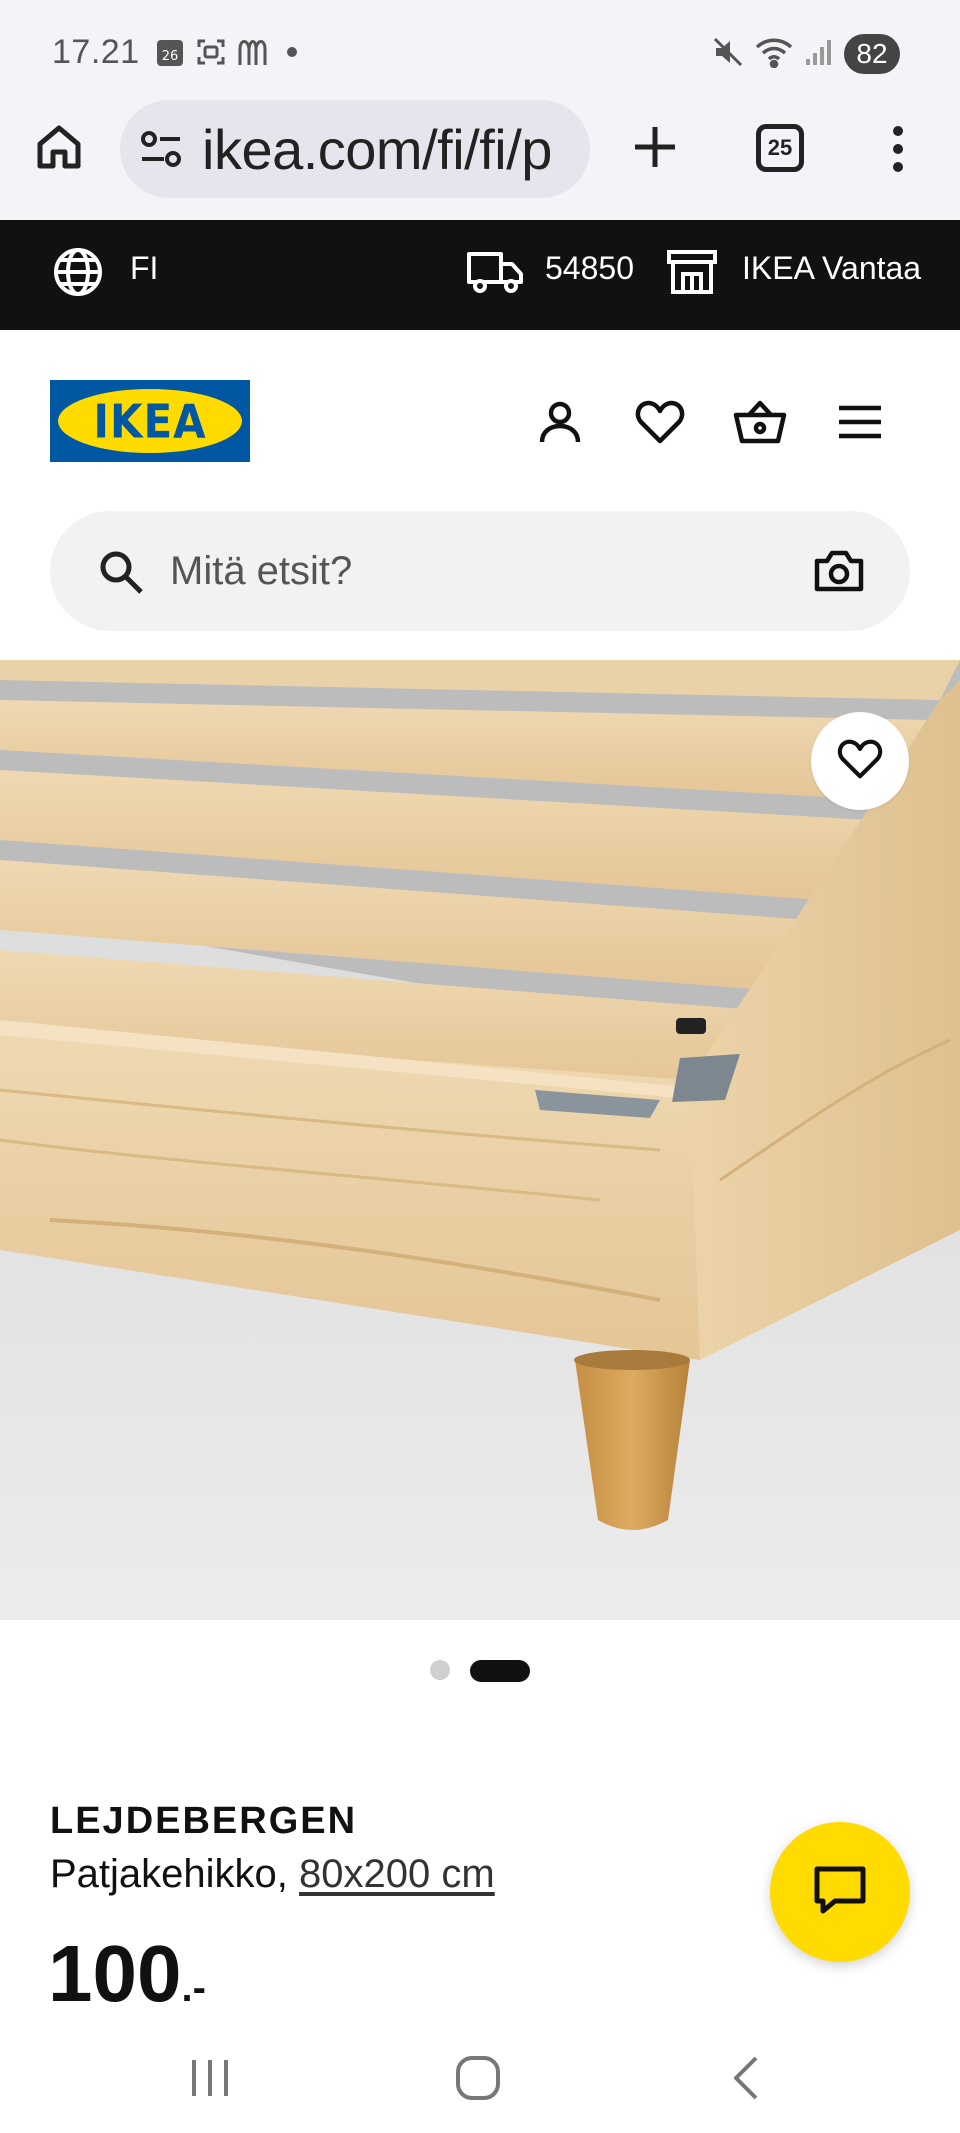 The image size is (960, 2133). What do you see at coordinates (760, 422) in the screenshot?
I see `basket-icon` at bounding box center [760, 422].